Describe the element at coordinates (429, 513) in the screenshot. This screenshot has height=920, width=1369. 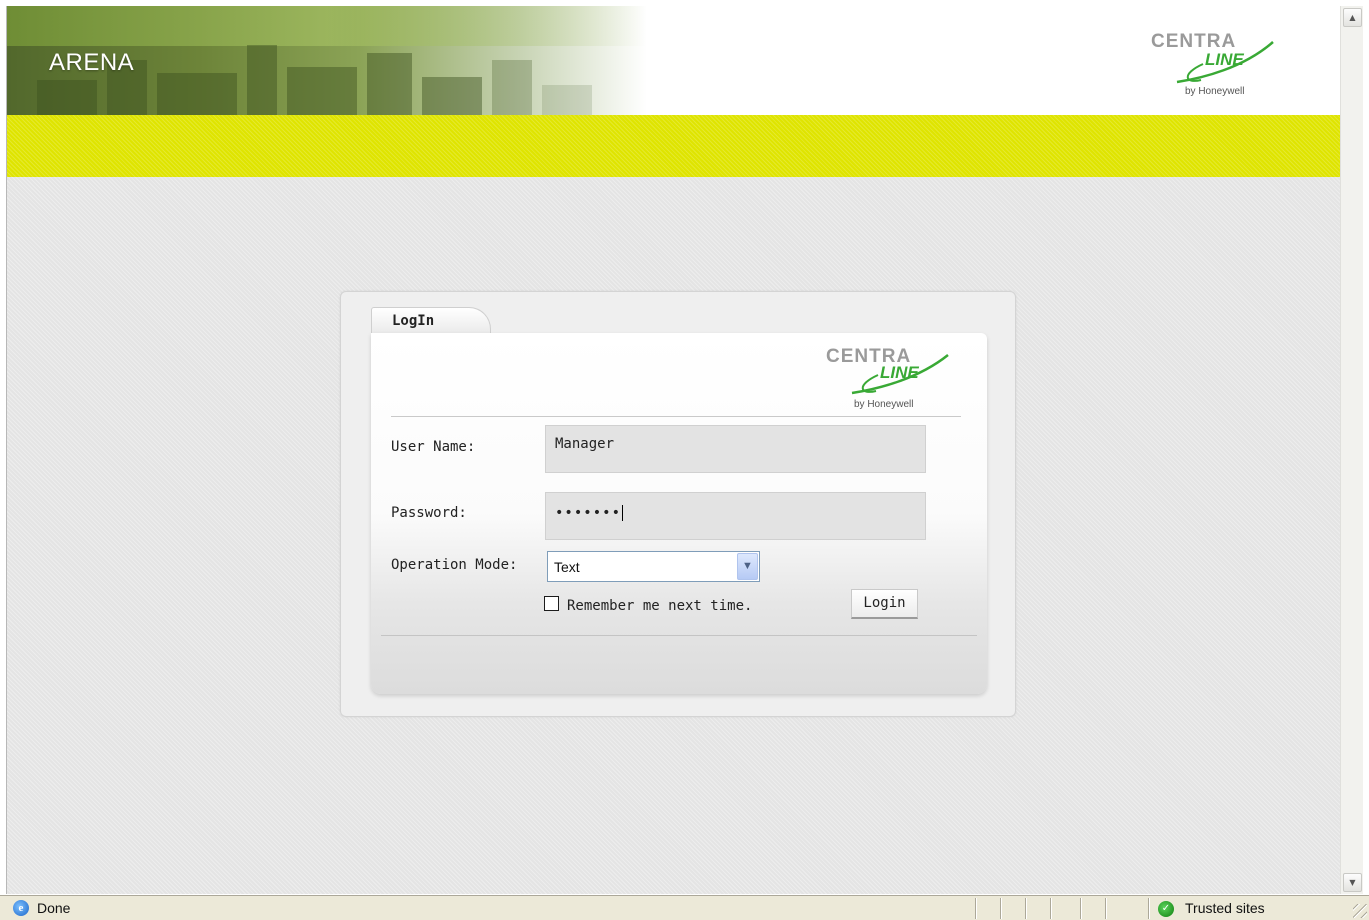
I see `password-label: Password:` at that location.